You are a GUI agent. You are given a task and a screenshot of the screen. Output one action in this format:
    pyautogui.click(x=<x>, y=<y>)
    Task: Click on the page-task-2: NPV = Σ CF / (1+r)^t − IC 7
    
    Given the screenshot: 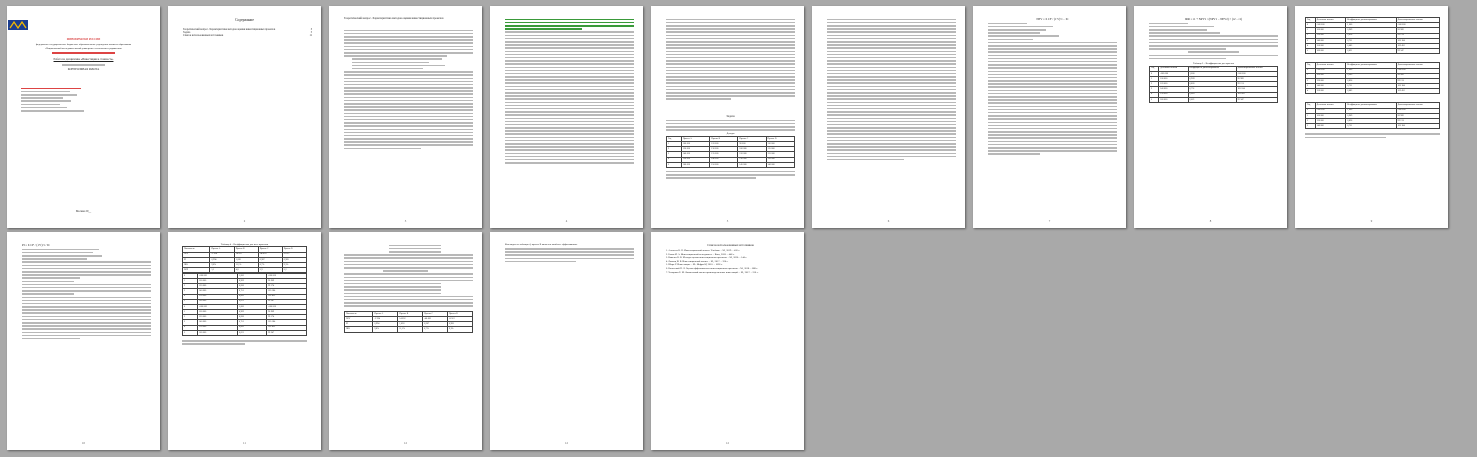 What is the action you would take?
    pyautogui.click(x=1049, y=117)
    